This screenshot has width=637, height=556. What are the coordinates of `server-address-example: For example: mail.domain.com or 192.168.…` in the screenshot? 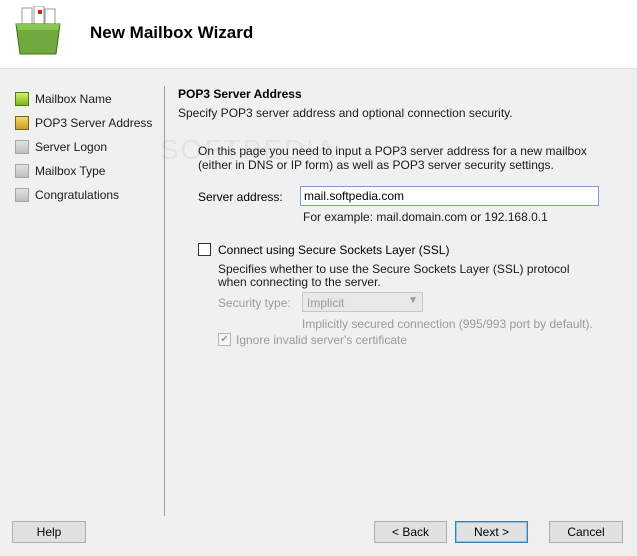 It's located at (425, 217).